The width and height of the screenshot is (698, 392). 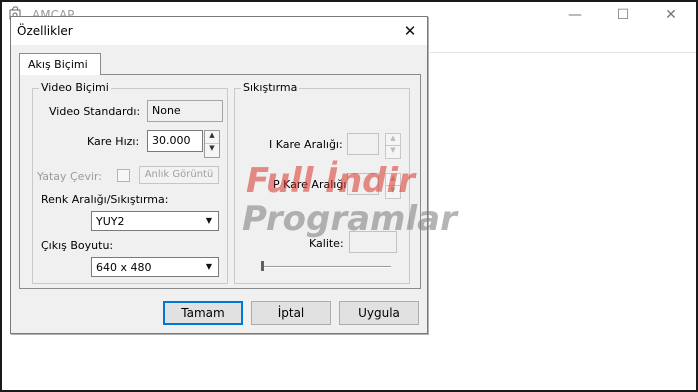 I want to click on video-standard-label: Video Standardı:, so click(x=95, y=111).